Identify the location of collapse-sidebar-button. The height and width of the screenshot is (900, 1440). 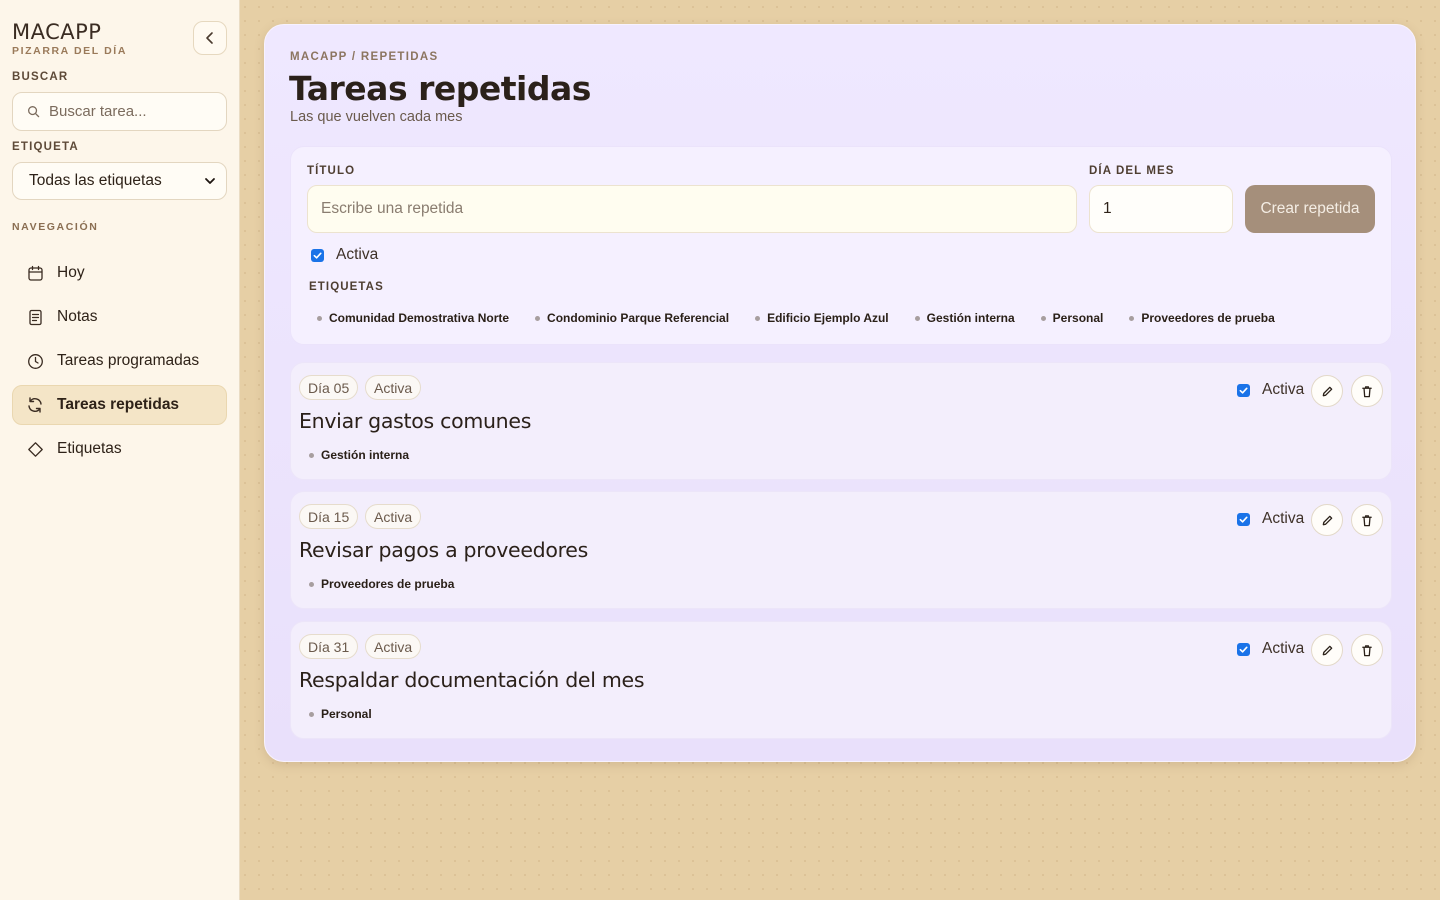
(210, 38).